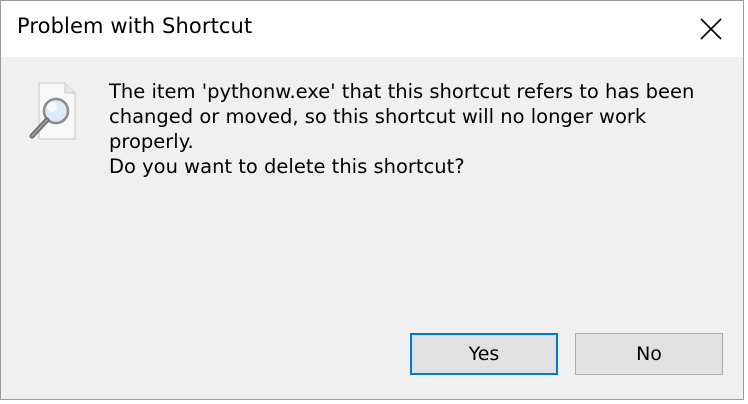 This screenshot has width=748, height=404. I want to click on search-document-icon, so click(53, 111).